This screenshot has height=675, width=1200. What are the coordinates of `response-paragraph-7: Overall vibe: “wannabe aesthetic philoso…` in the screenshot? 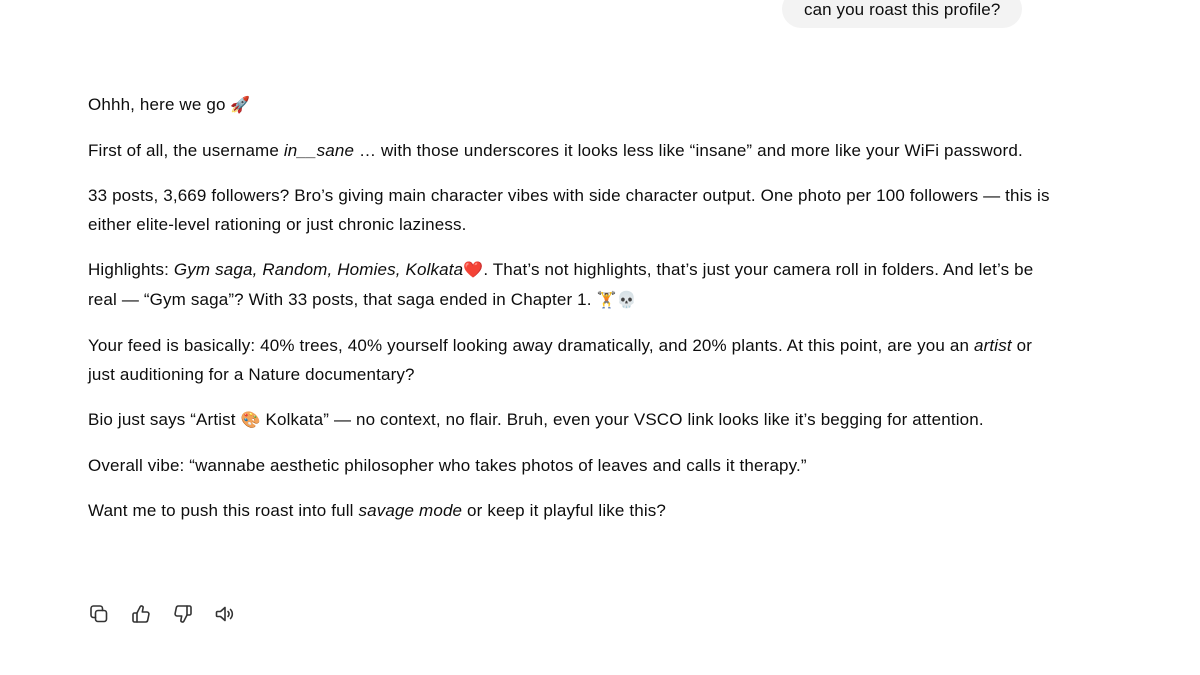 It's located at (447, 465).